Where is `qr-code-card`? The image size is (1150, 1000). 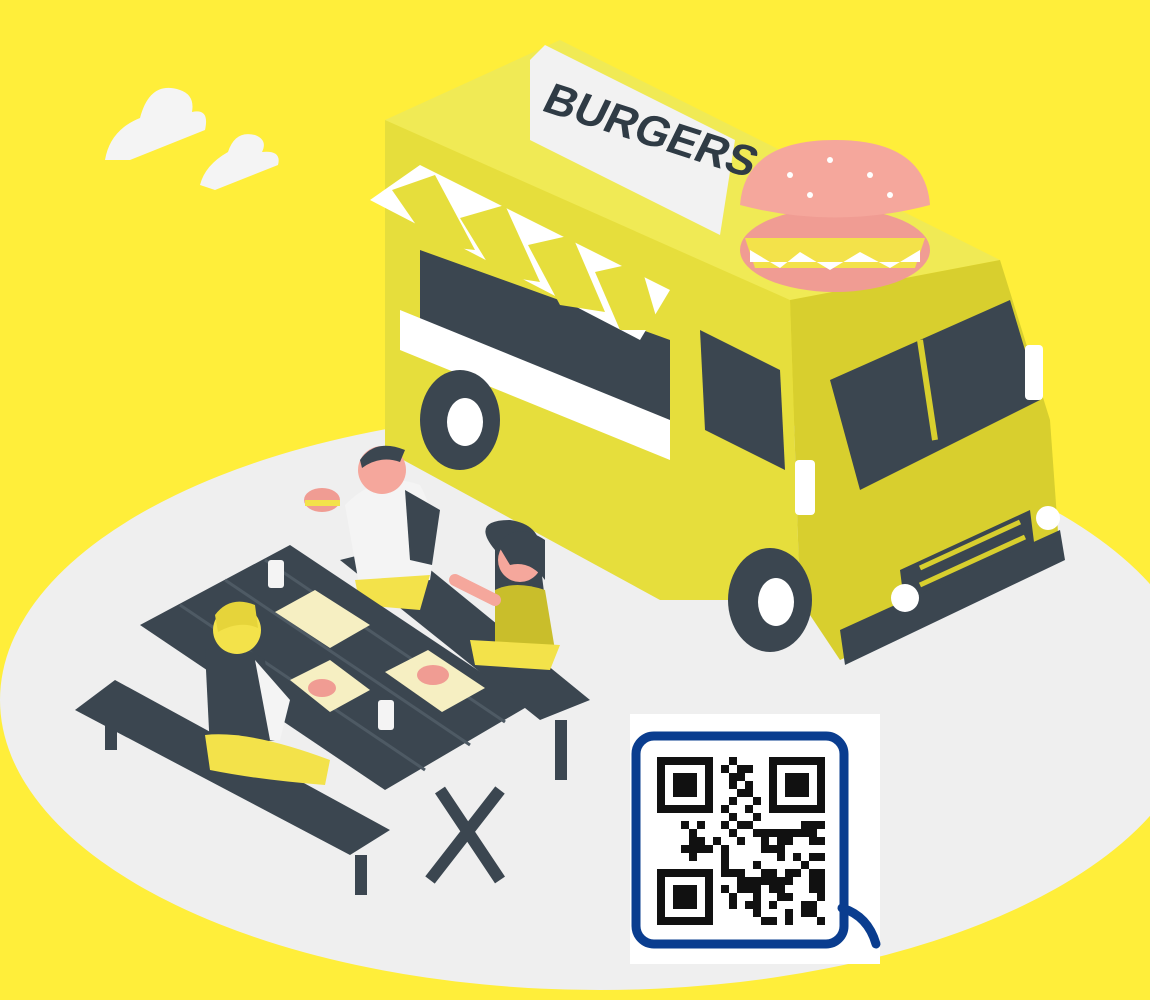 qr-code-card is located at coordinates (755, 839).